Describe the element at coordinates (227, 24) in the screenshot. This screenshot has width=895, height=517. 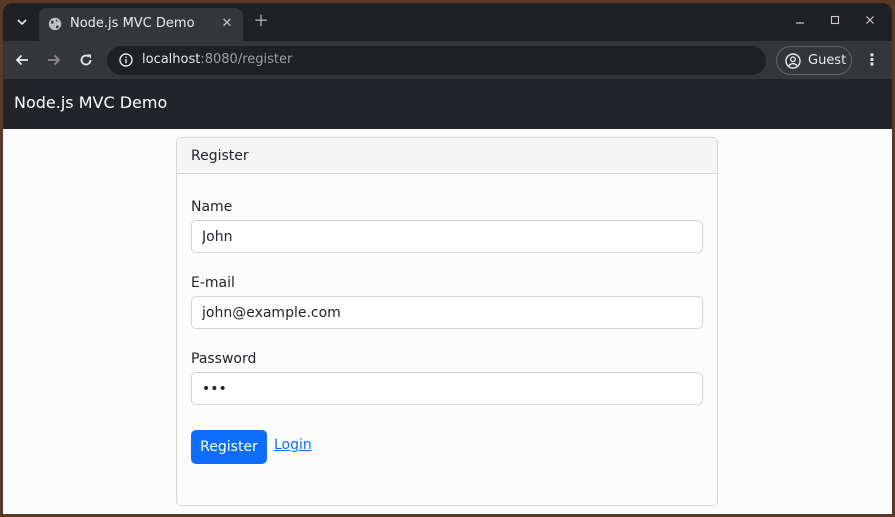
I see `close-tab-icon: ✕` at that location.